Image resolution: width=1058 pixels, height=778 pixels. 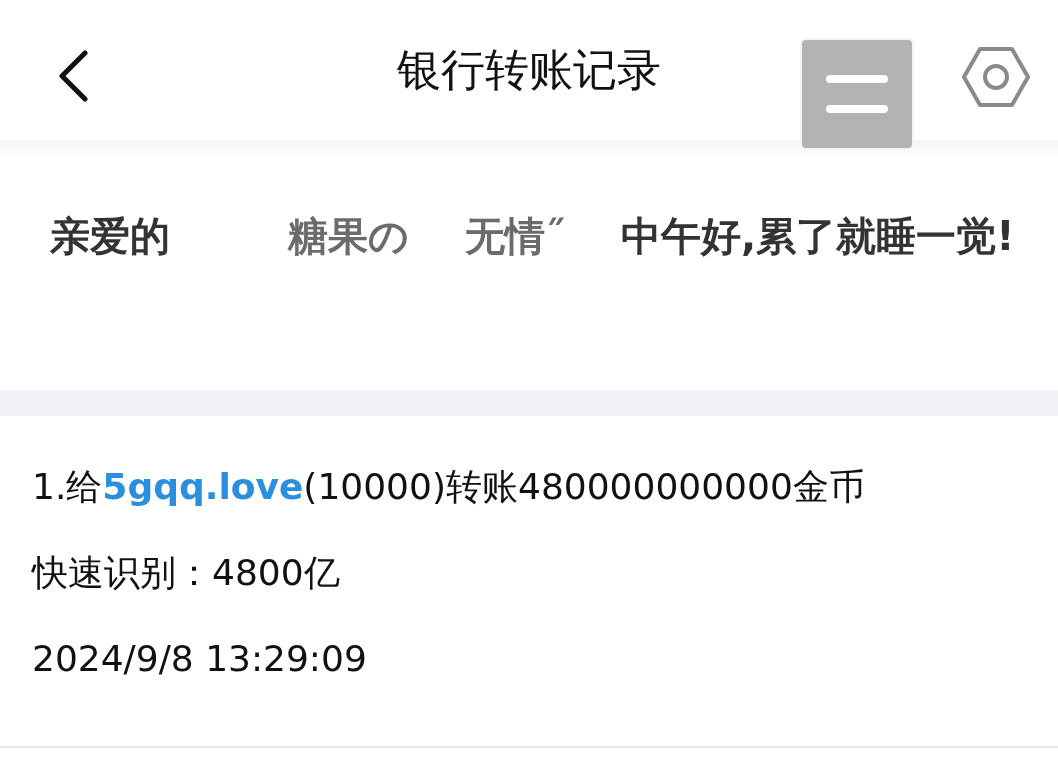 What do you see at coordinates (200, 659) in the screenshot?
I see `timestamp: 2024/9/8 13:29:09` at bounding box center [200, 659].